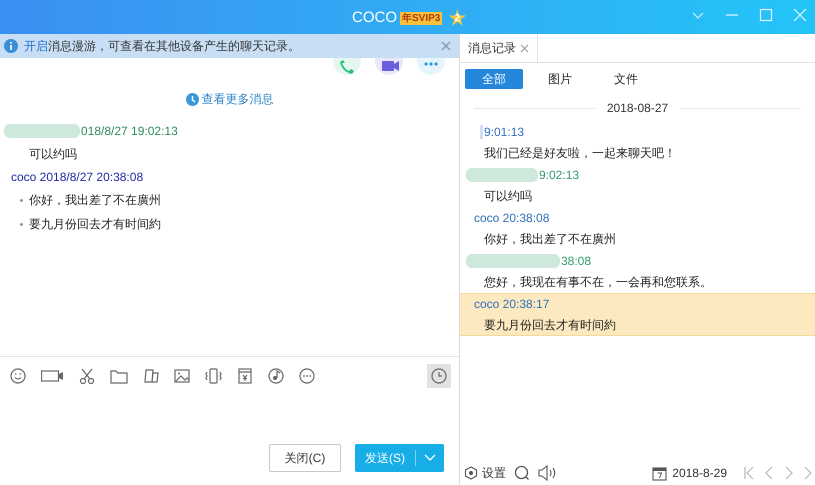 The height and width of the screenshot is (485, 815). Describe the element at coordinates (213, 376) in the screenshot. I see `phone-vibrate-icon` at that location.